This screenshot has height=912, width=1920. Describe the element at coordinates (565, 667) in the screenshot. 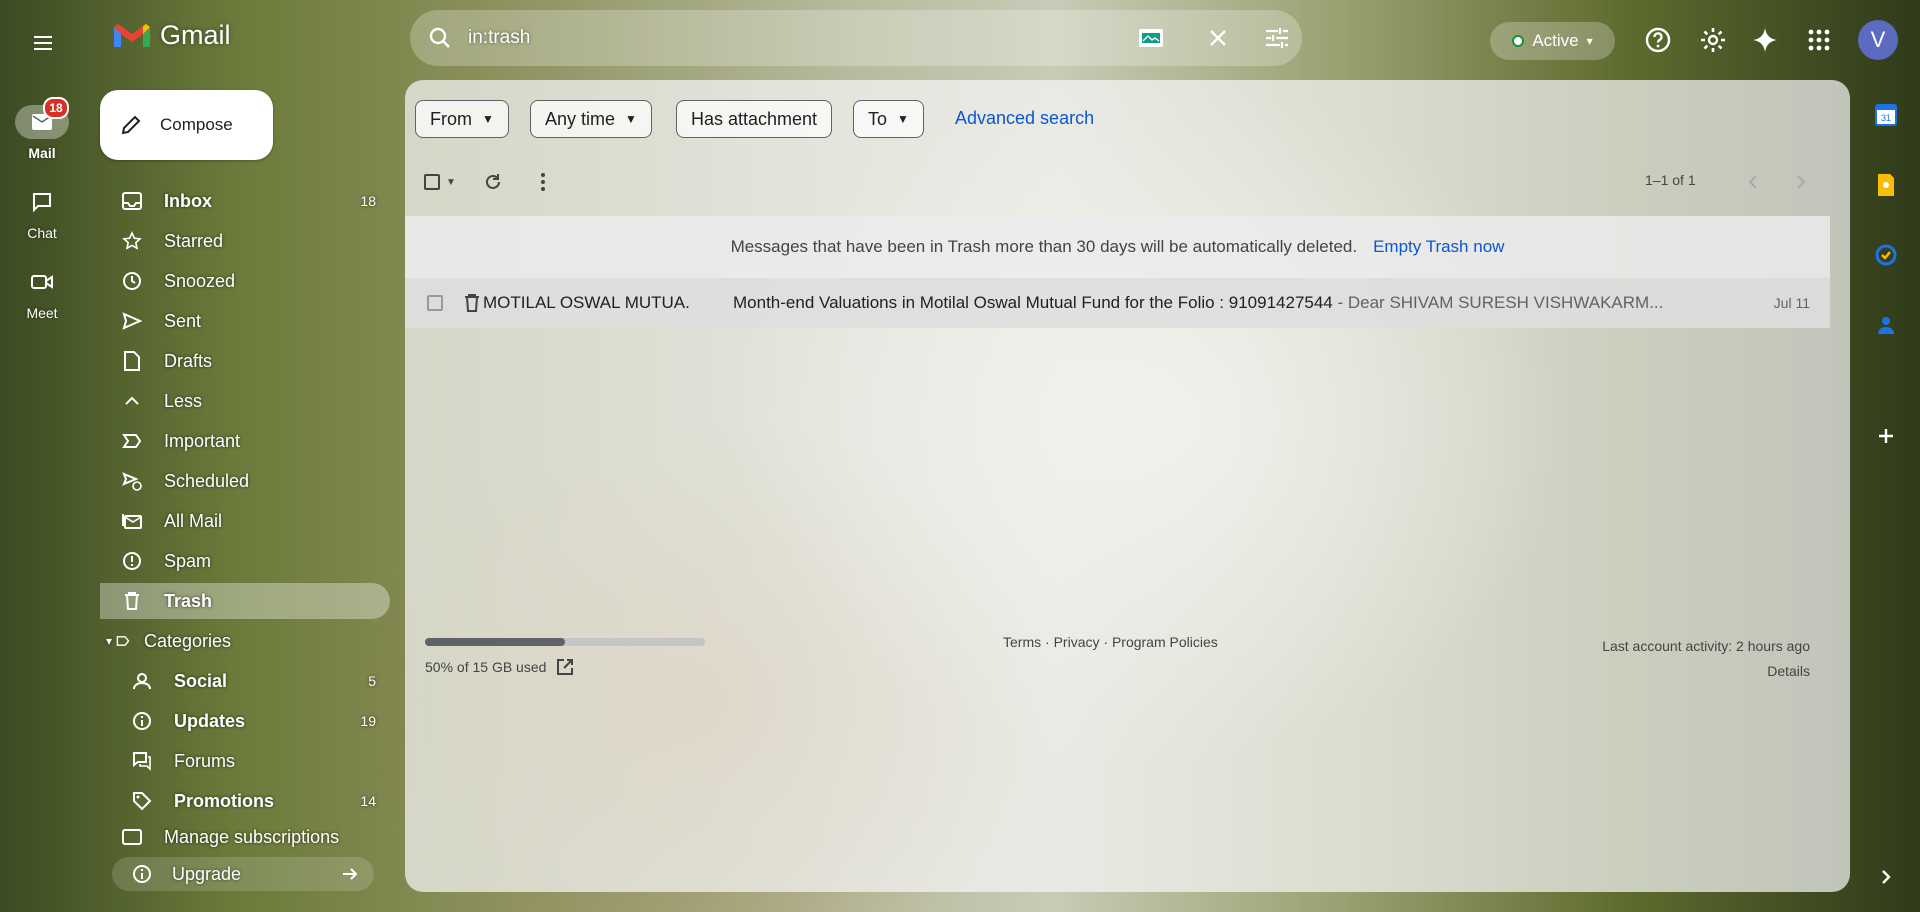

I see `open-in-new-icon` at that location.